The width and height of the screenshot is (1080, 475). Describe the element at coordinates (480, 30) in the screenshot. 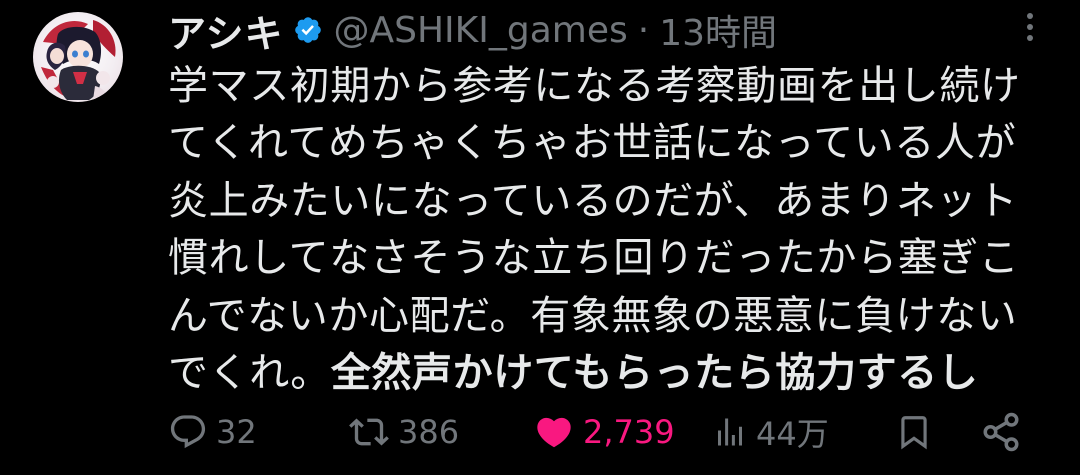

I see `handle: @ASHIKI_games` at that location.